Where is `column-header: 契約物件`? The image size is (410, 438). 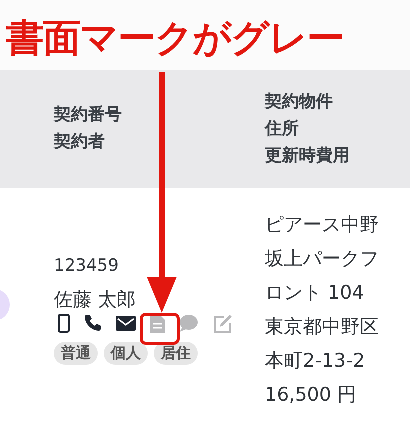 column-header: 契約物件 is located at coordinates (299, 102).